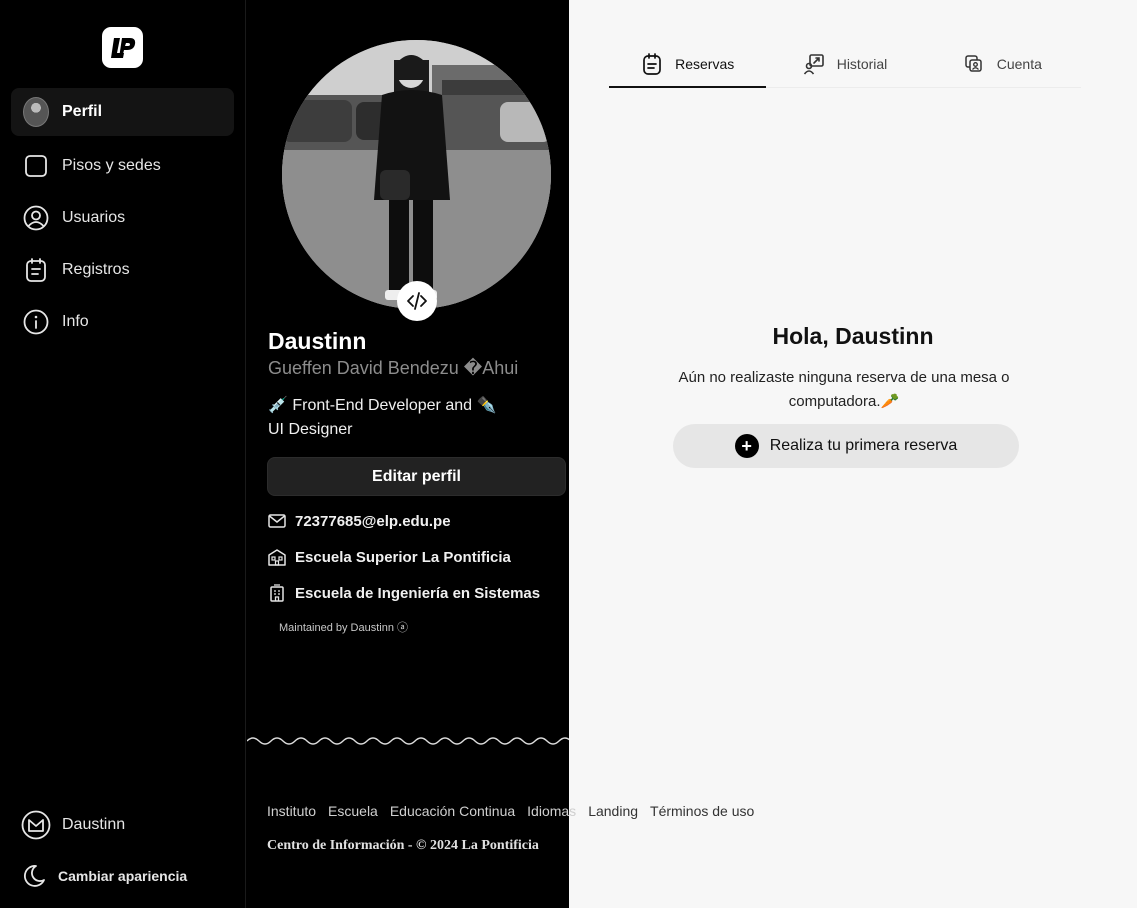 The image size is (1137, 908). I want to click on sidebar-item-label: Usuarios, so click(94, 217).